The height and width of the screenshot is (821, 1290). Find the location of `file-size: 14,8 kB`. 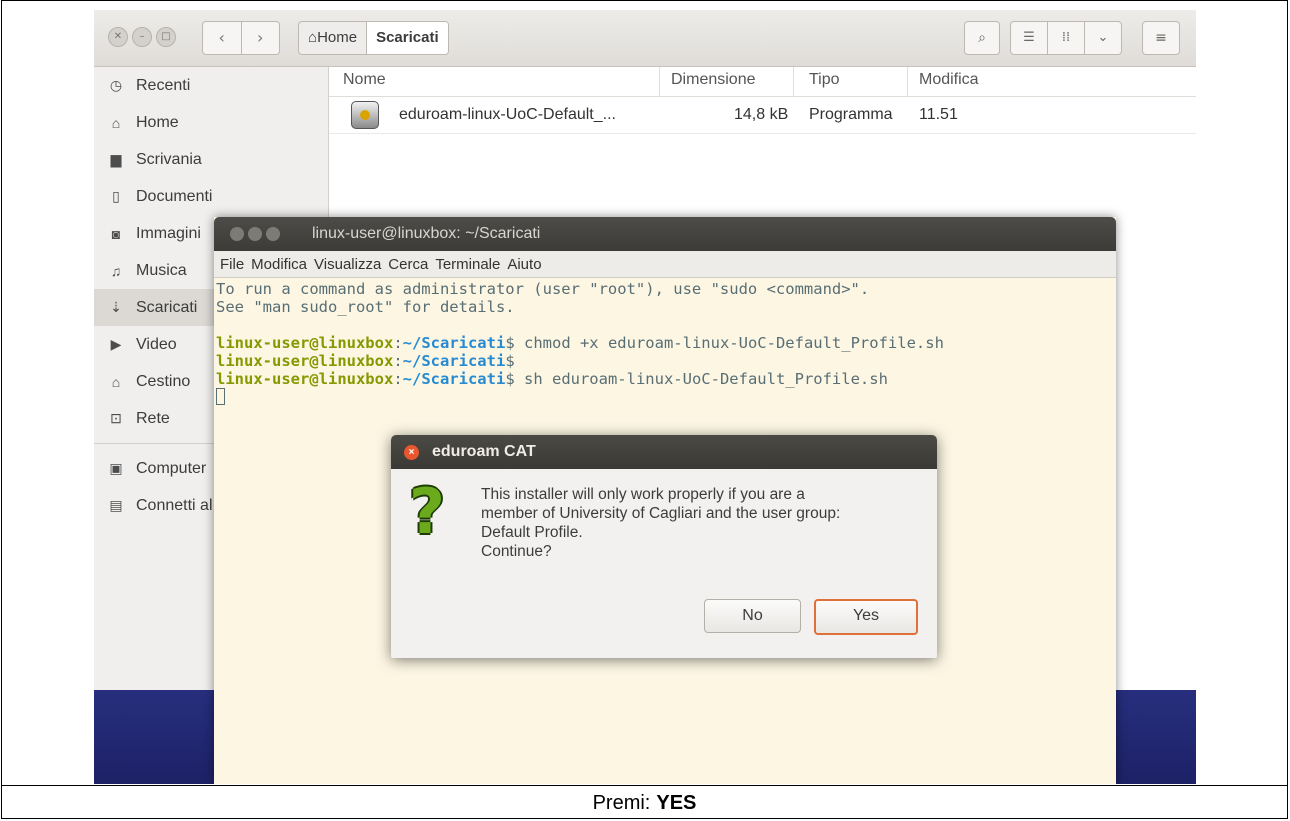

file-size: 14,8 kB is located at coordinates (761, 114).